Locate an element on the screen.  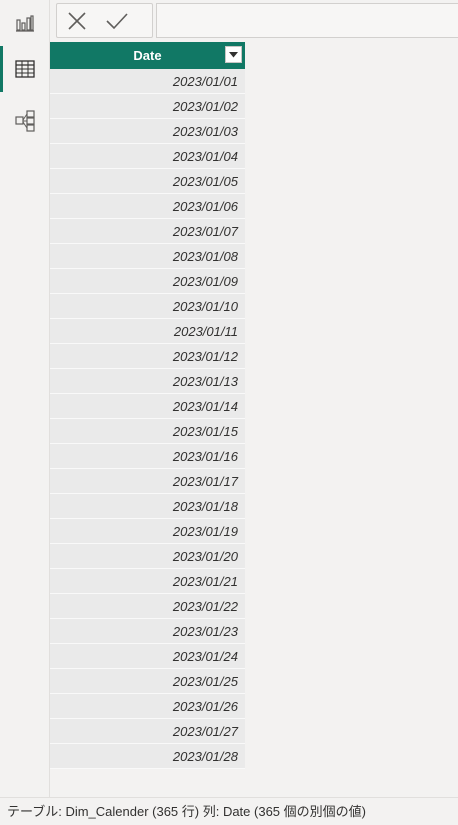
table-row: 2023/01/28 is located at coordinates (147, 756).